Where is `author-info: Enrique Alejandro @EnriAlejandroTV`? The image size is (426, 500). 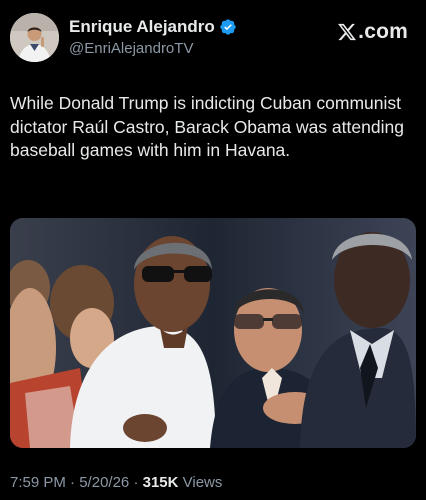
author-info: Enrique Alejandro @EnriAlejandroTV is located at coordinates (199, 36).